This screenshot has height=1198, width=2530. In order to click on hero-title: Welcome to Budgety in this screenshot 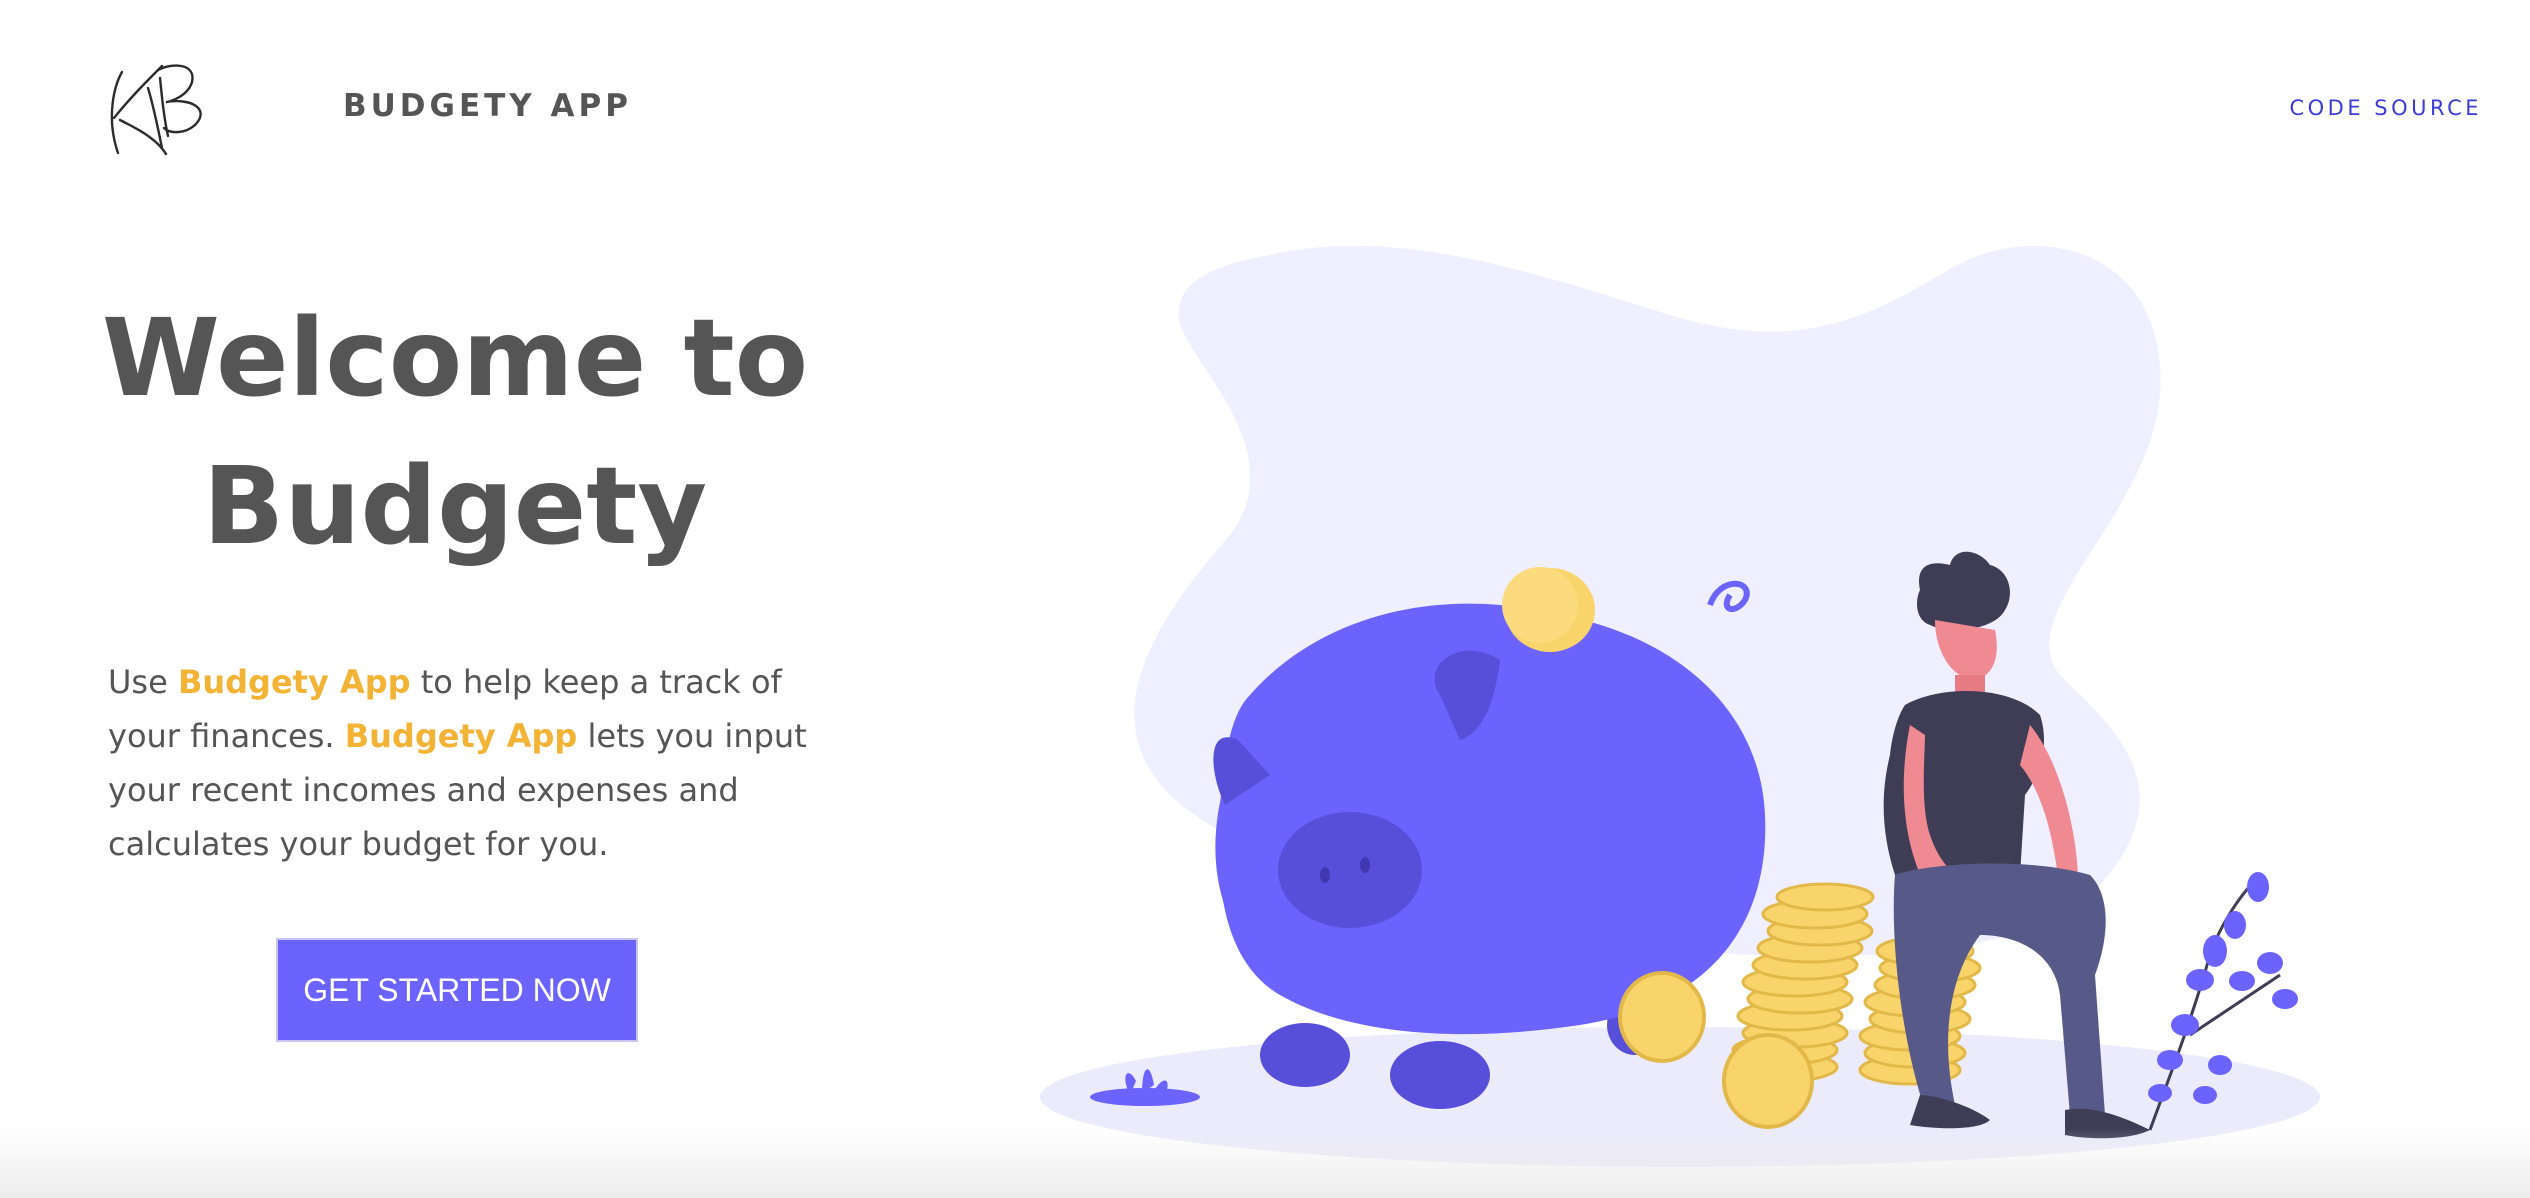, I will do `click(455, 433)`.